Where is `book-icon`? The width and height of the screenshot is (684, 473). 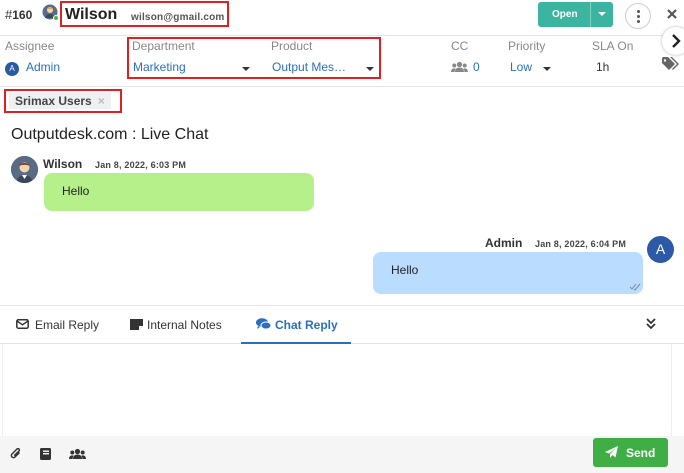 book-icon is located at coordinates (45, 454).